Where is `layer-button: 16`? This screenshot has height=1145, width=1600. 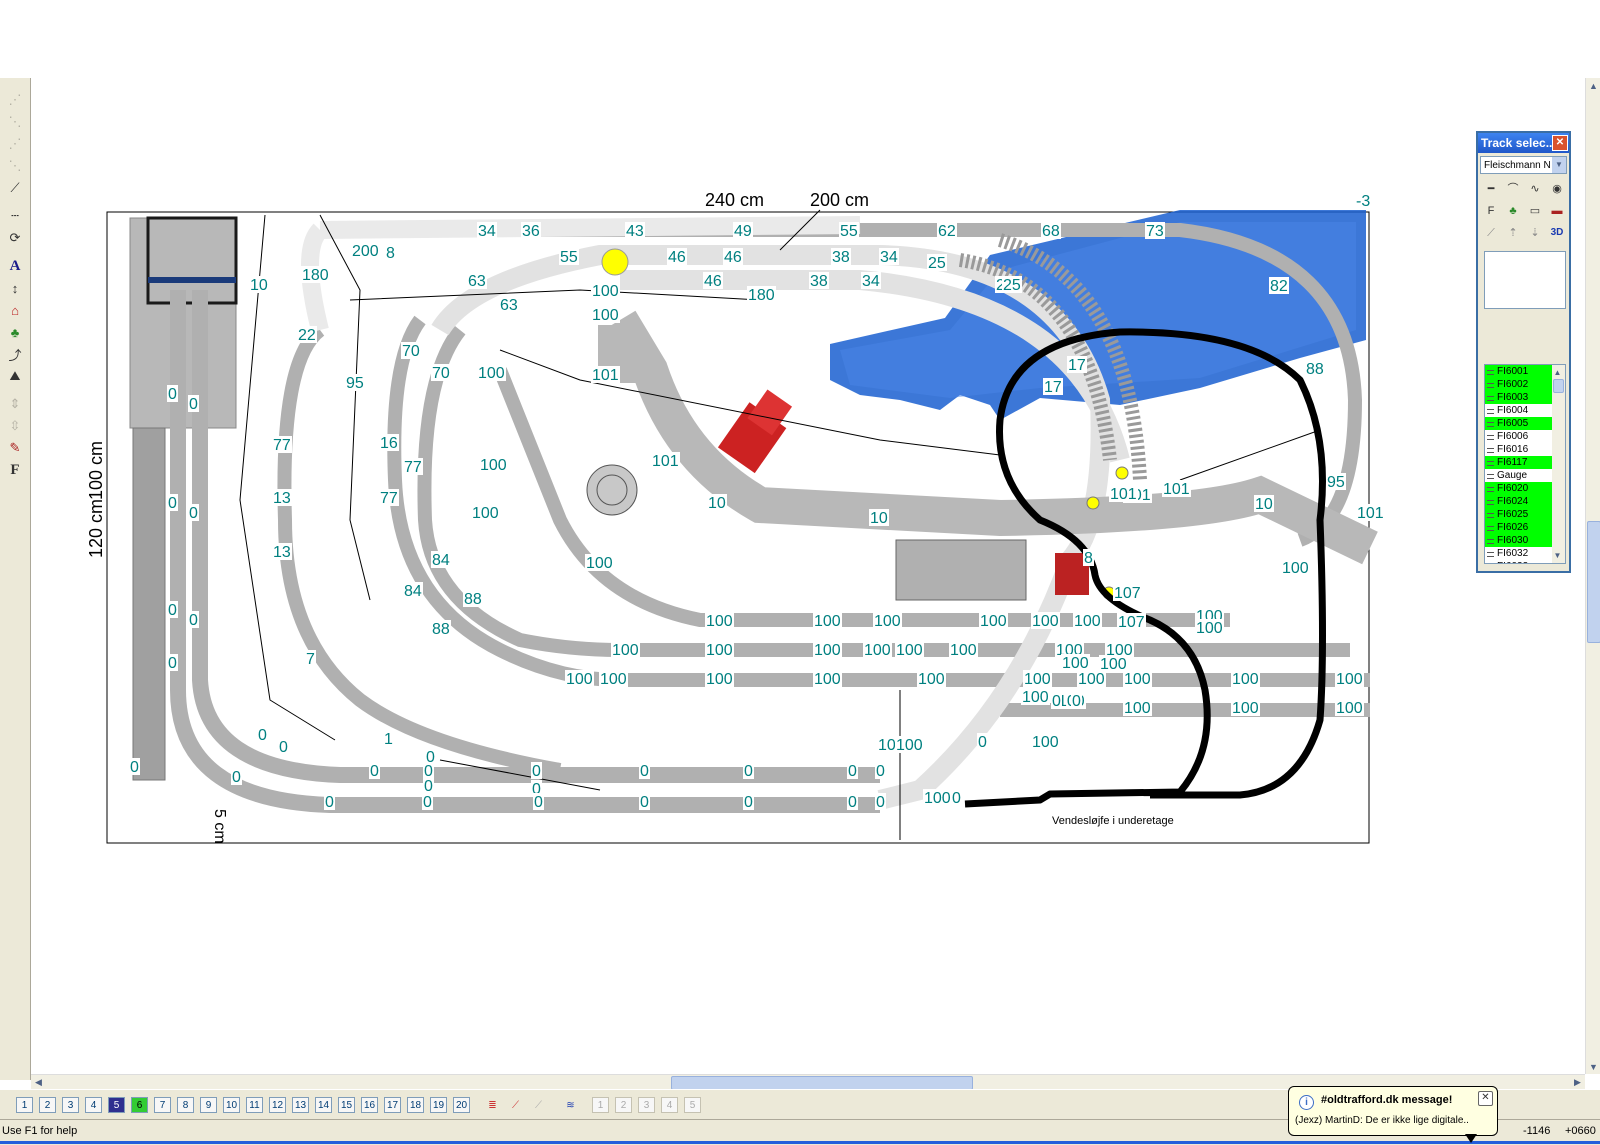
layer-button: 16 is located at coordinates (369, 1105).